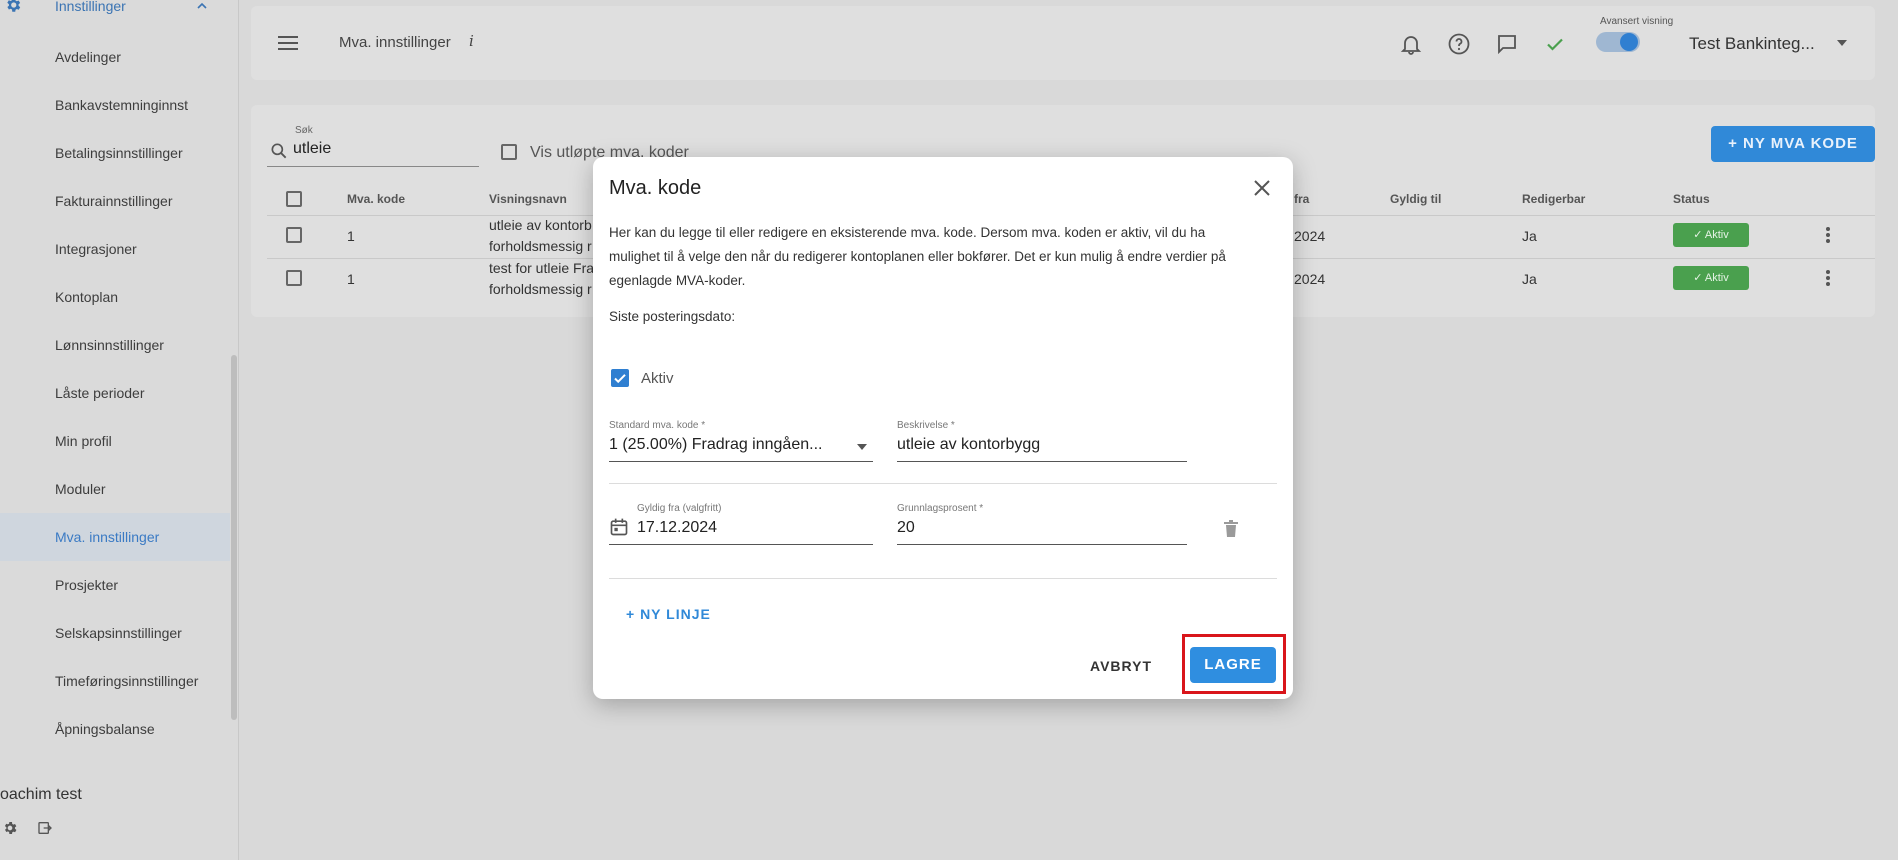  Describe the element at coordinates (619, 527) in the screenshot. I see `calendar-icon` at that location.